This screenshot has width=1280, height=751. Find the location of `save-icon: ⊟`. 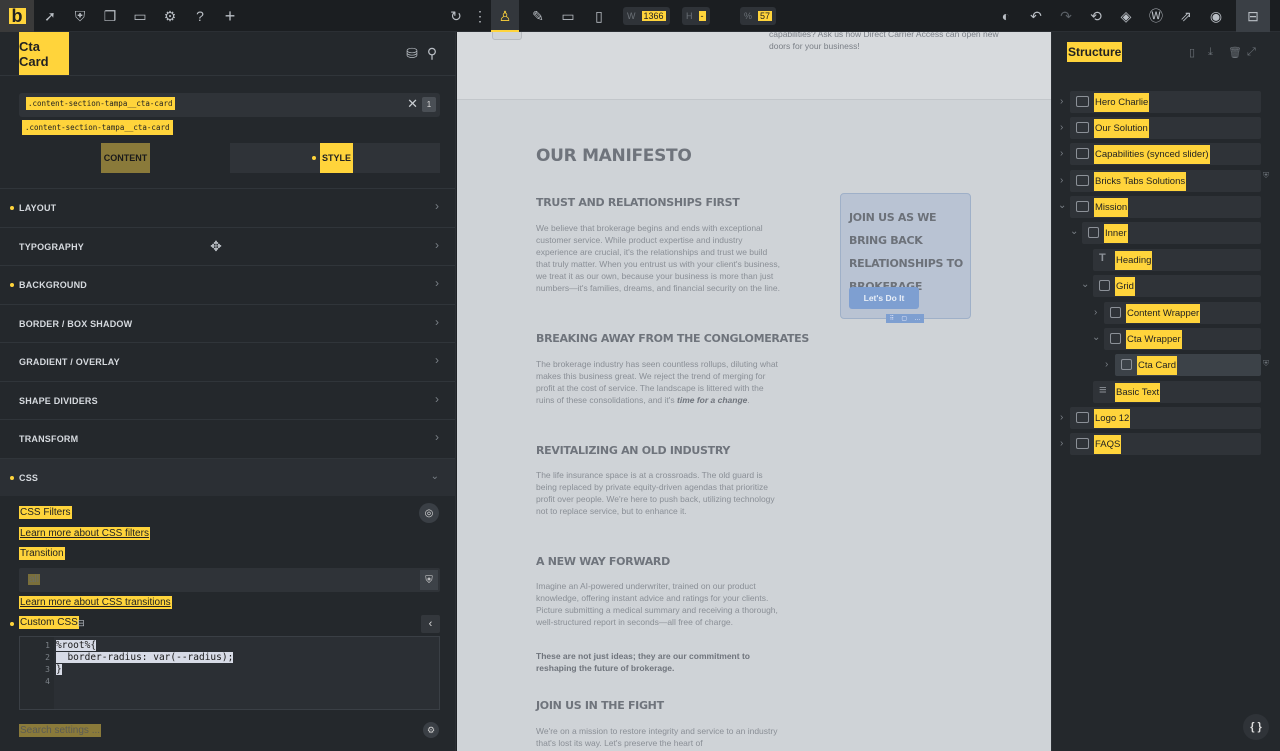

save-icon: ⊟ is located at coordinates (1253, 16).